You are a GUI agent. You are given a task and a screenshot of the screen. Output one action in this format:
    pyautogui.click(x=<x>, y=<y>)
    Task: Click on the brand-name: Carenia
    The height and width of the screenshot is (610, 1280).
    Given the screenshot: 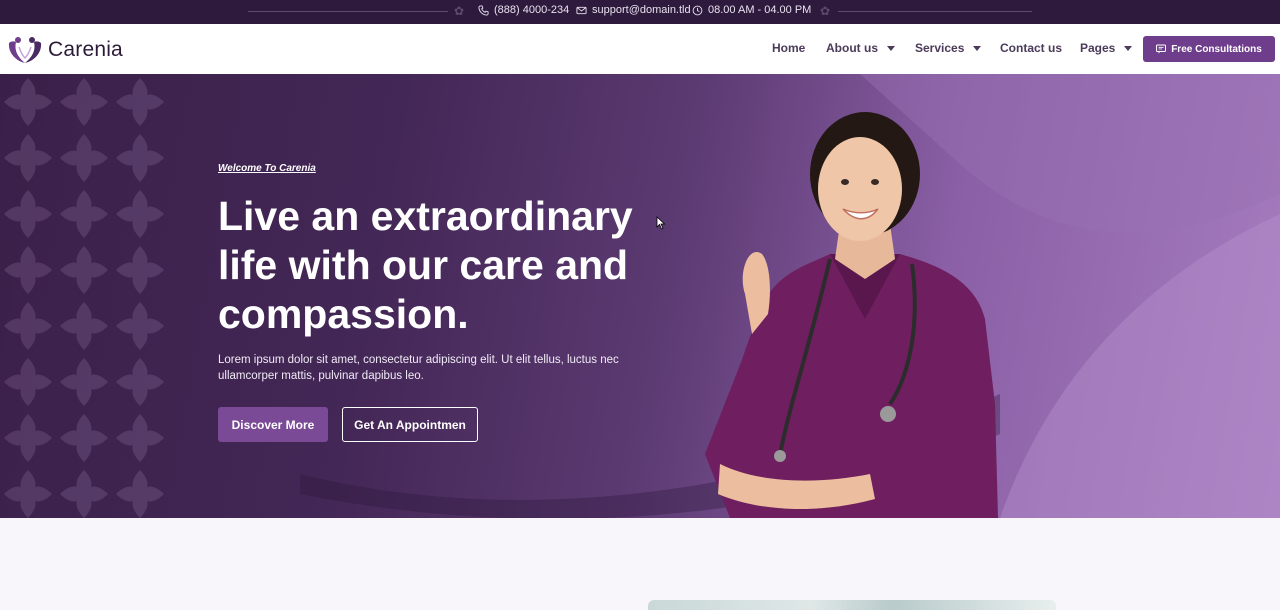 What is the action you would take?
    pyautogui.click(x=85, y=49)
    